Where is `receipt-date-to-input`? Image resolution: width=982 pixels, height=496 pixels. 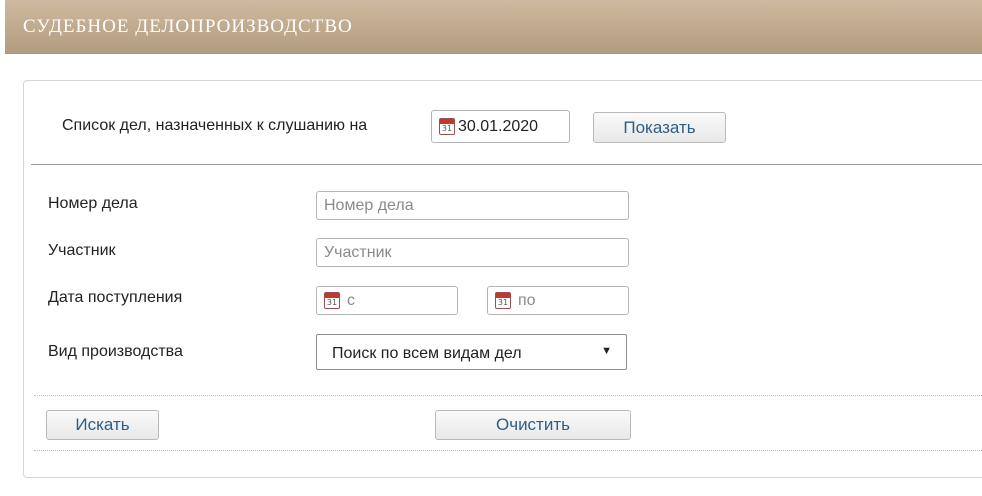 receipt-date-to-input is located at coordinates (571, 300).